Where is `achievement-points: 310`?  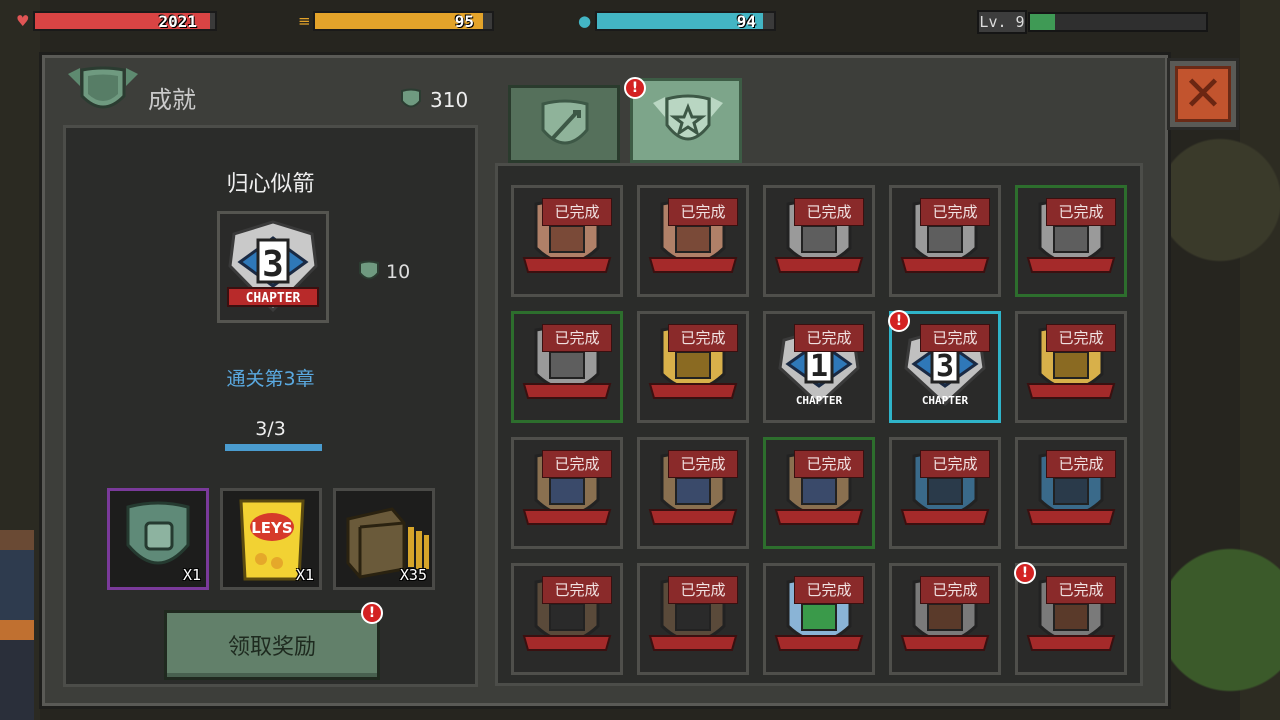
achievement-points: 310 is located at coordinates (434, 100).